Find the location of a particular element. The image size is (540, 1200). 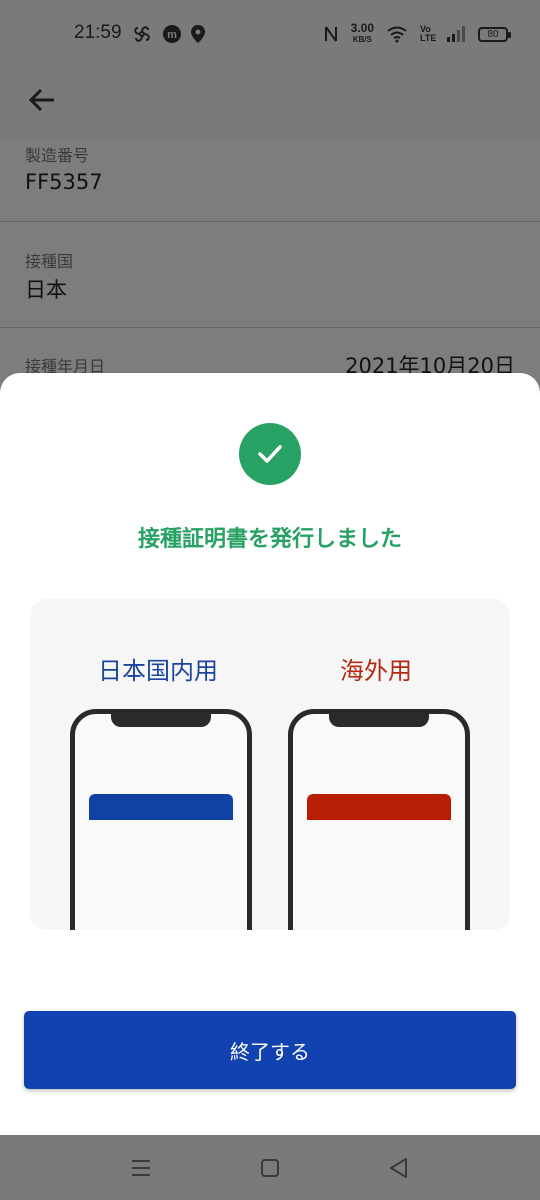

volte-indicator: Vo LTE is located at coordinates (428, 33).